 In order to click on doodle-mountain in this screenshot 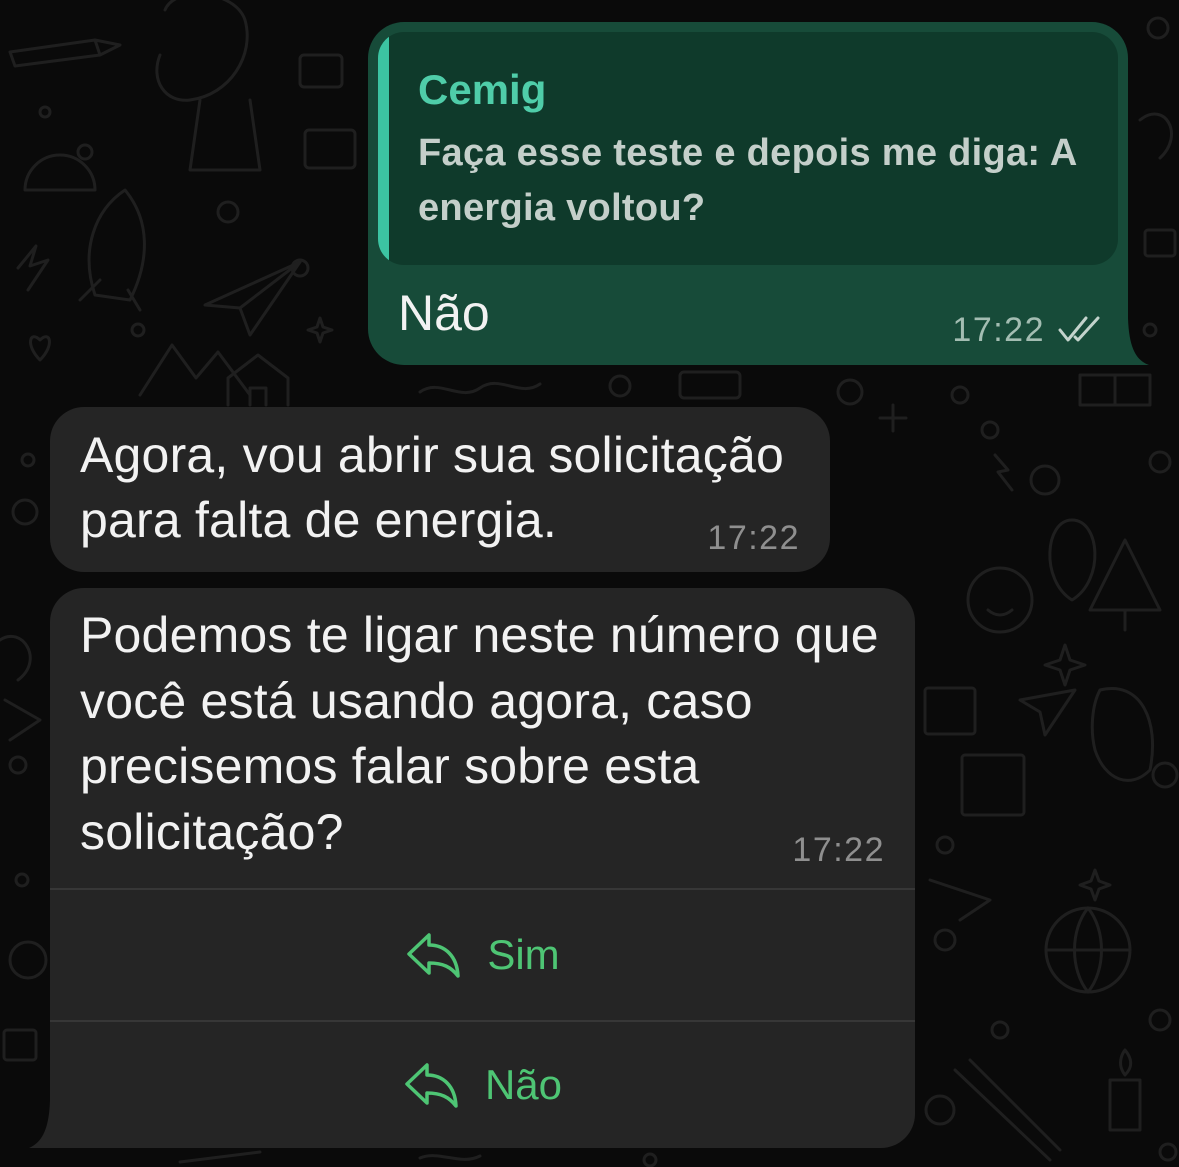, I will do `click(195, 370)`.